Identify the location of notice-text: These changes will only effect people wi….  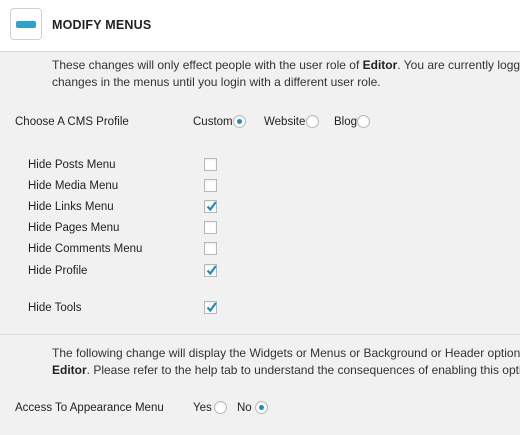
(207, 65).